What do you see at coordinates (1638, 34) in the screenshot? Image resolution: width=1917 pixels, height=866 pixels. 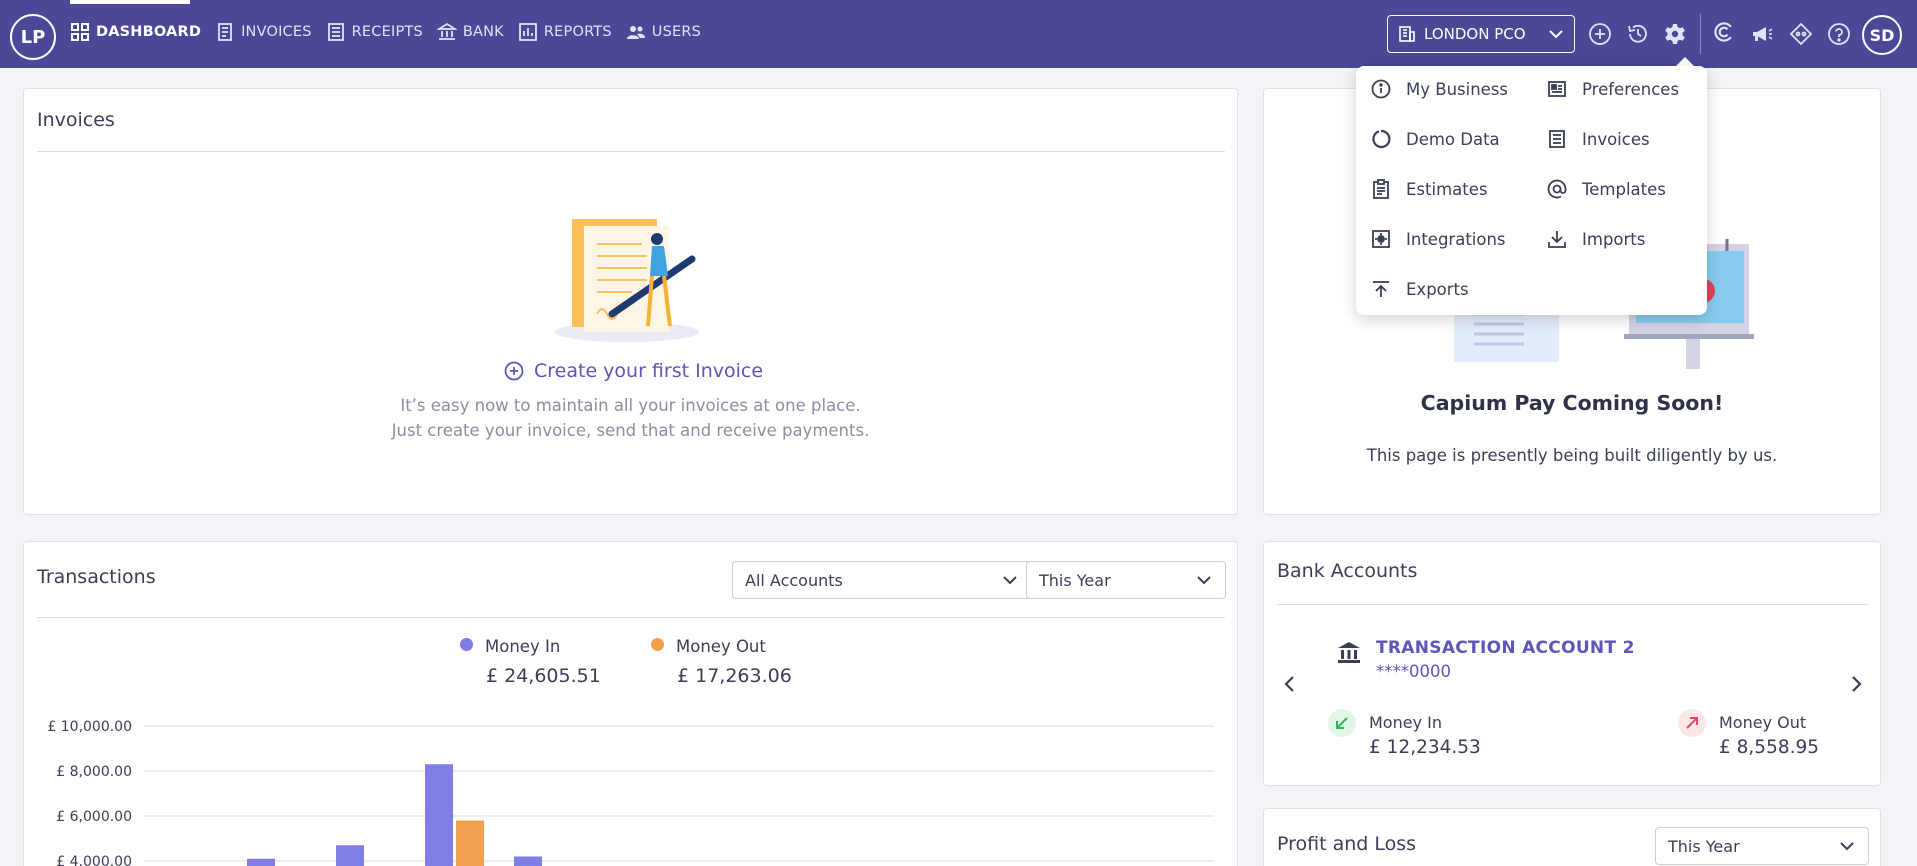 I see `history-icon` at bounding box center [1638, 34].